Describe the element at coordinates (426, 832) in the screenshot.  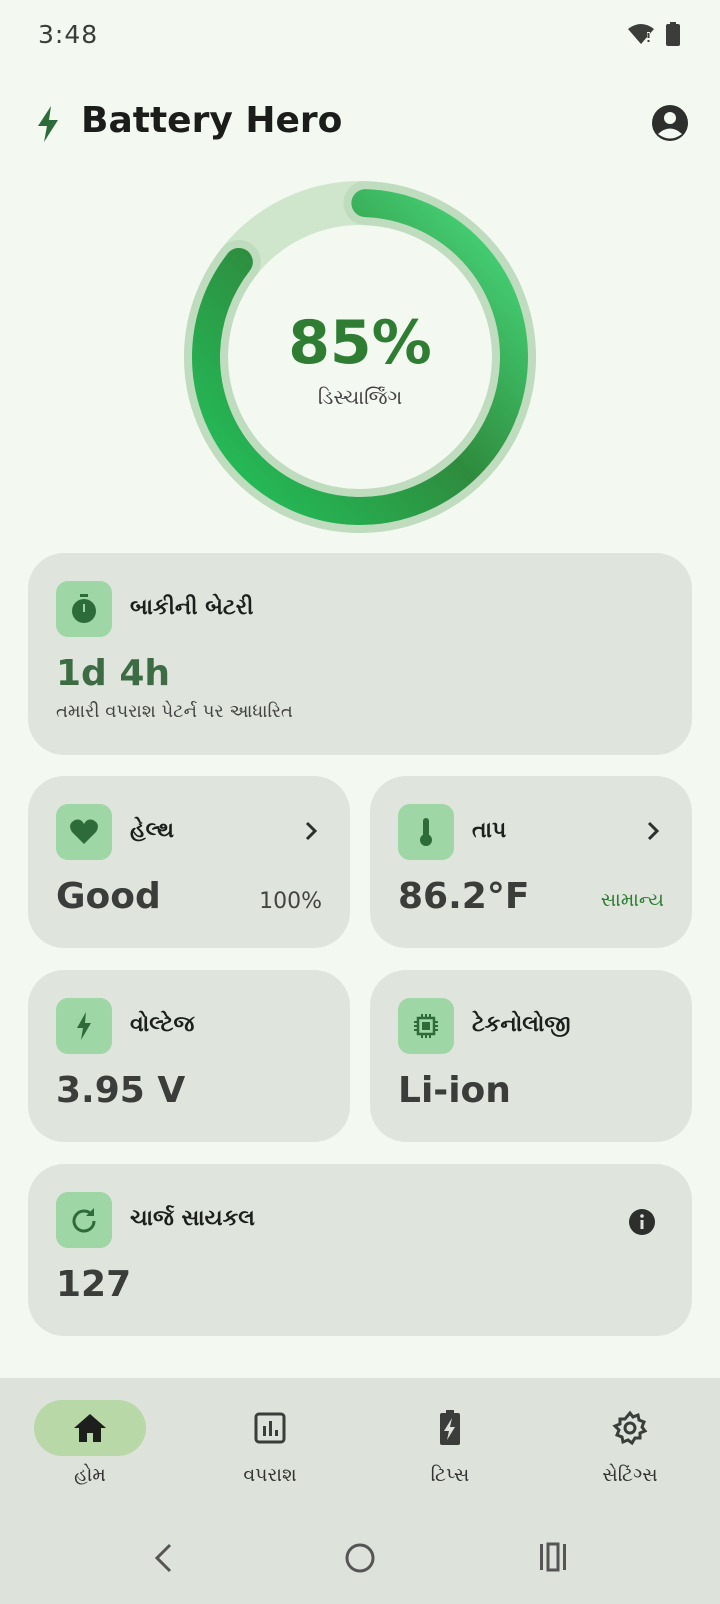
I see `thermometer-icon` at that location.